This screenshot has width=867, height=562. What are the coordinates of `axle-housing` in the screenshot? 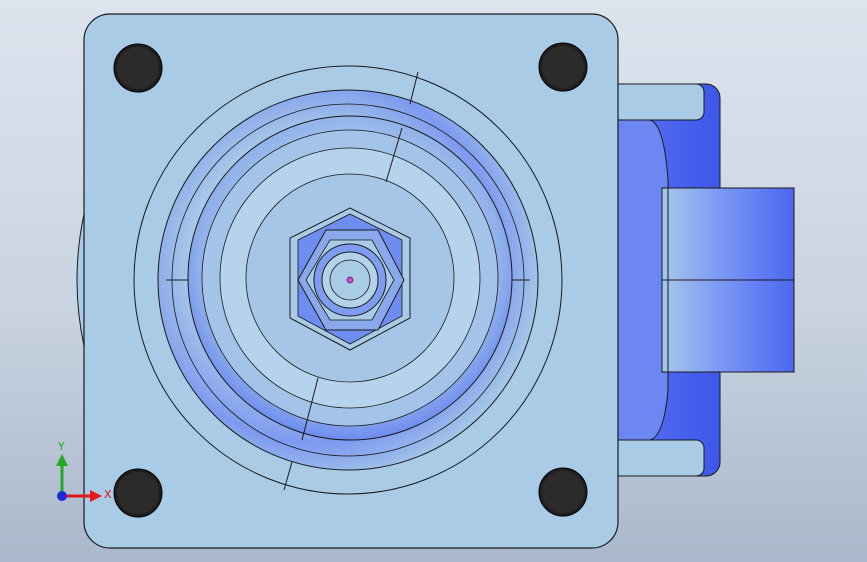 It's located at (728, 280).